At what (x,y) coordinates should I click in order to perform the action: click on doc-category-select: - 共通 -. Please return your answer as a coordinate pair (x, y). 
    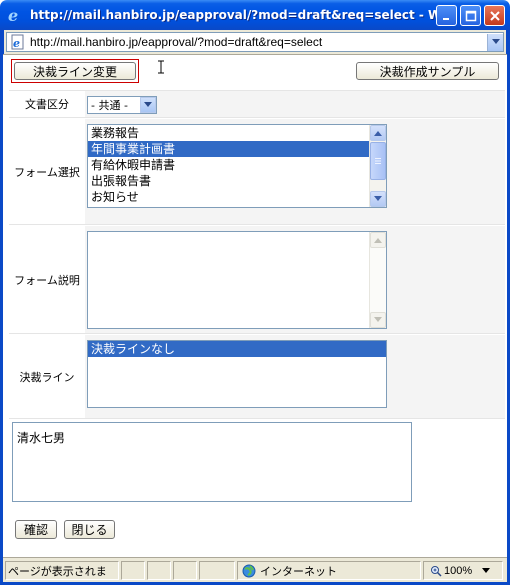
    Looking at the image, I should click on (122, 105).